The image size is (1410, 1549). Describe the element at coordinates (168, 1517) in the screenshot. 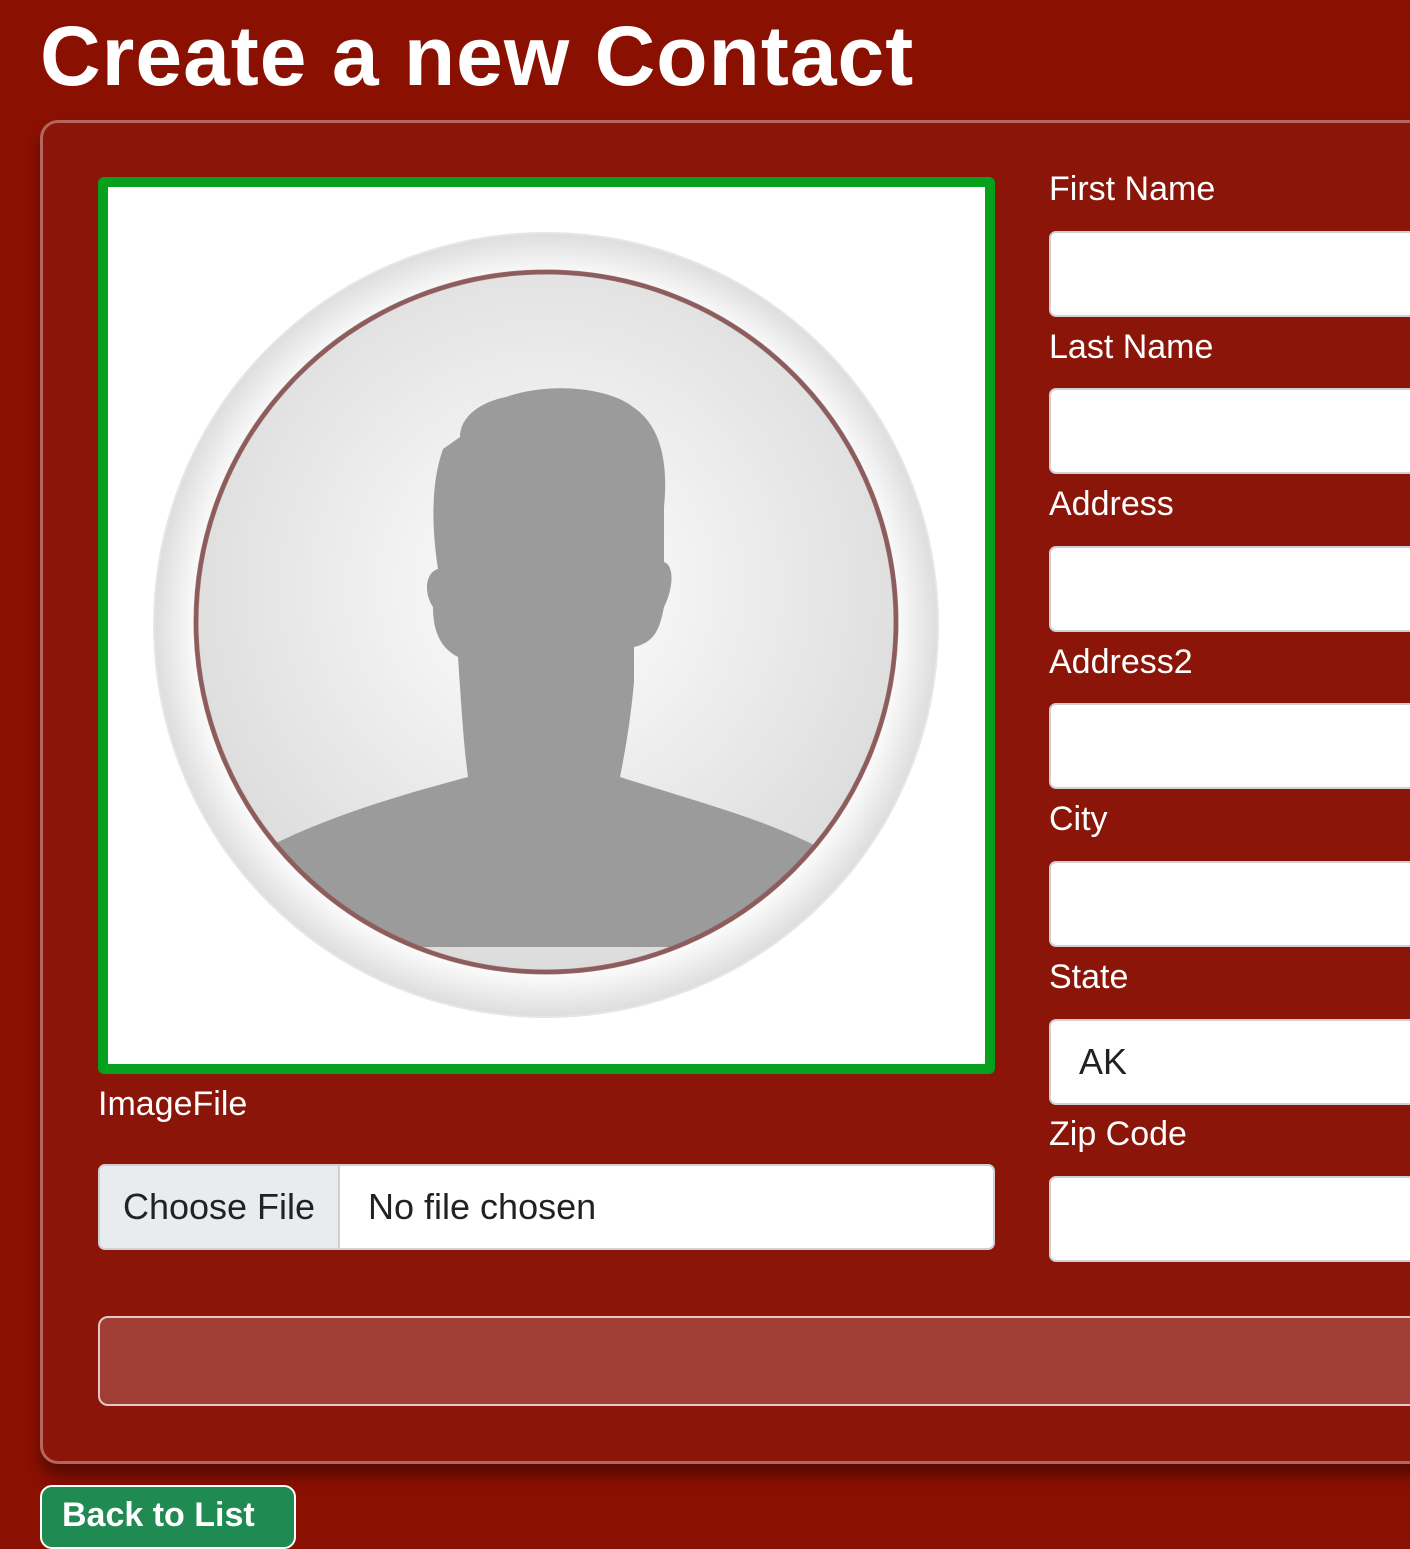

I see `back-to-list-button: Back to List` at that location.